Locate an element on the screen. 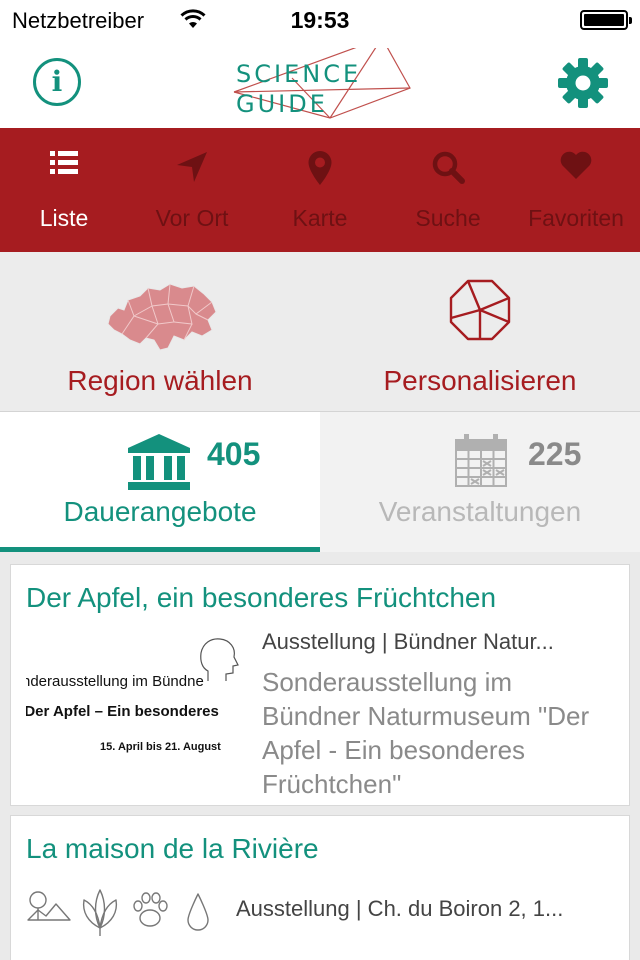 Image resolution: width=640 pixels, height=960 pixels. heart-icon is located at coordinates (576, 170).